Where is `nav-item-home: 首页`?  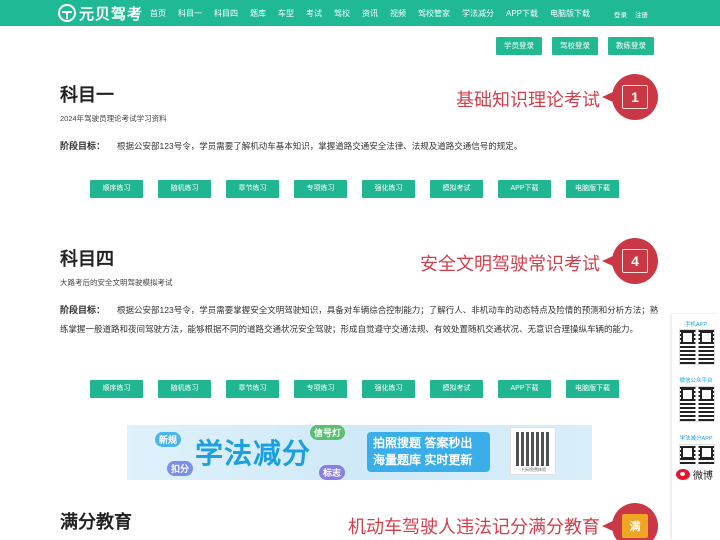 nav-item-home: 首页 is located at coordinates (158, 13).